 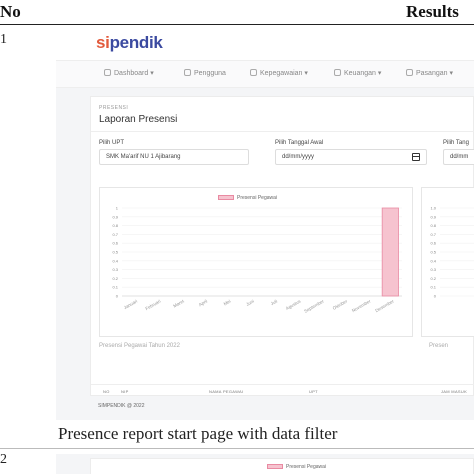 I want to click on y-tick-label-2: 0.7, so click(x=433, y=234).